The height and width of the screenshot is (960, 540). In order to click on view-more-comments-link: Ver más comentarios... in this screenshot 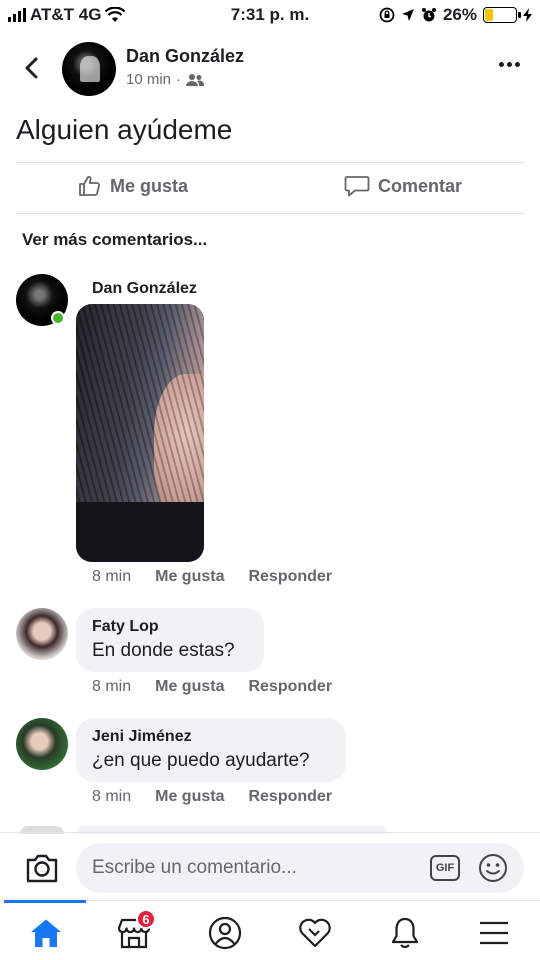, I will do `click(114, 240)`.